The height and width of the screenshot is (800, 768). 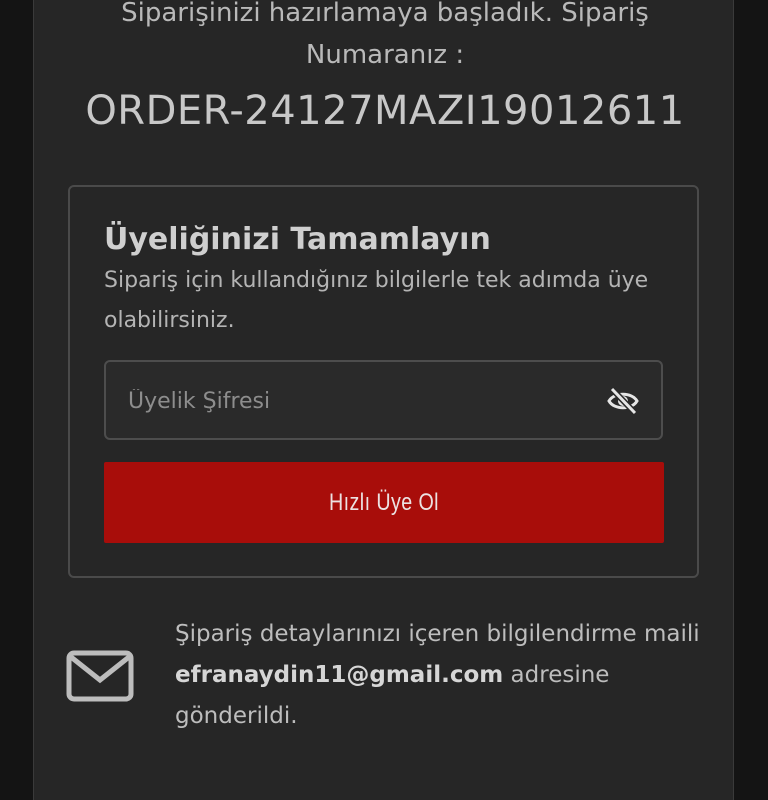 What do you see at coordinates (339, 675) in the screenshot?
I see `customer-email: efranaydin11@gmail.com` at bounding box center [339, 675].